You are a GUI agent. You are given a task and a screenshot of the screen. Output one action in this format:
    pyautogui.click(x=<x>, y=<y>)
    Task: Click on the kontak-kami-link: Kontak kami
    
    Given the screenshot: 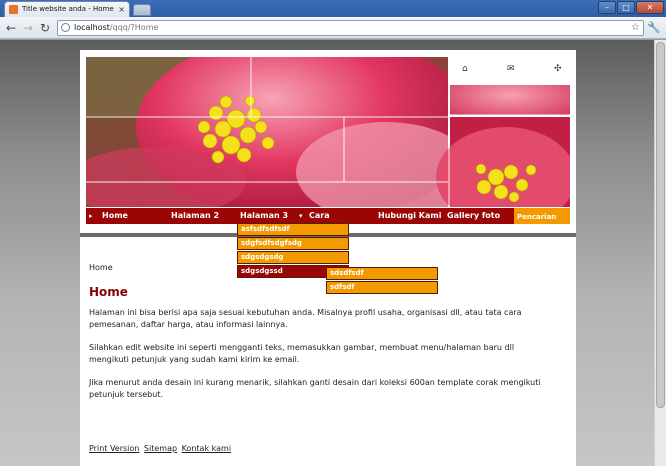 What is the action you would take?
    pyautogui.click(x=206, y=448)
    